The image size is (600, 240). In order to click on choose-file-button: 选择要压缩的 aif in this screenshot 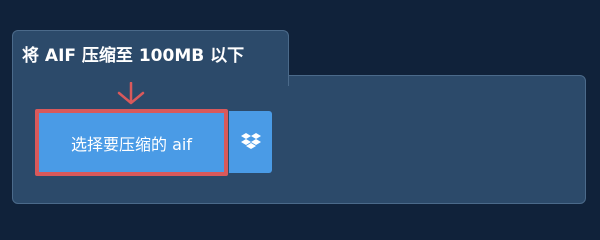, I will do `click(131, 142)`.